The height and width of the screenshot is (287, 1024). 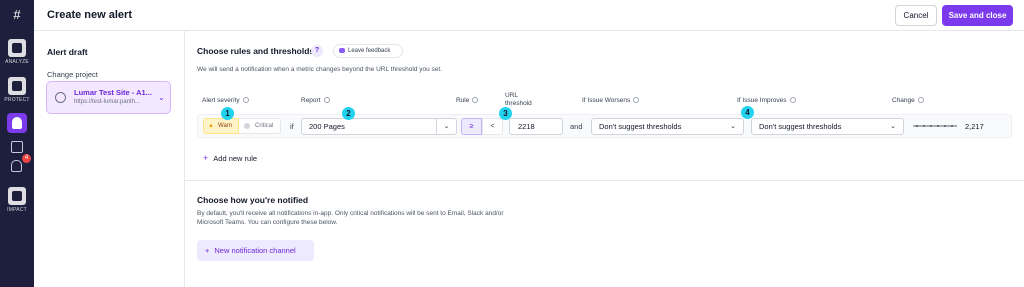 What do you see at coordinates (512, 95) in the screenshot?
I see `col-url-threshold-line1: URL` at bounding box center [512, 95].